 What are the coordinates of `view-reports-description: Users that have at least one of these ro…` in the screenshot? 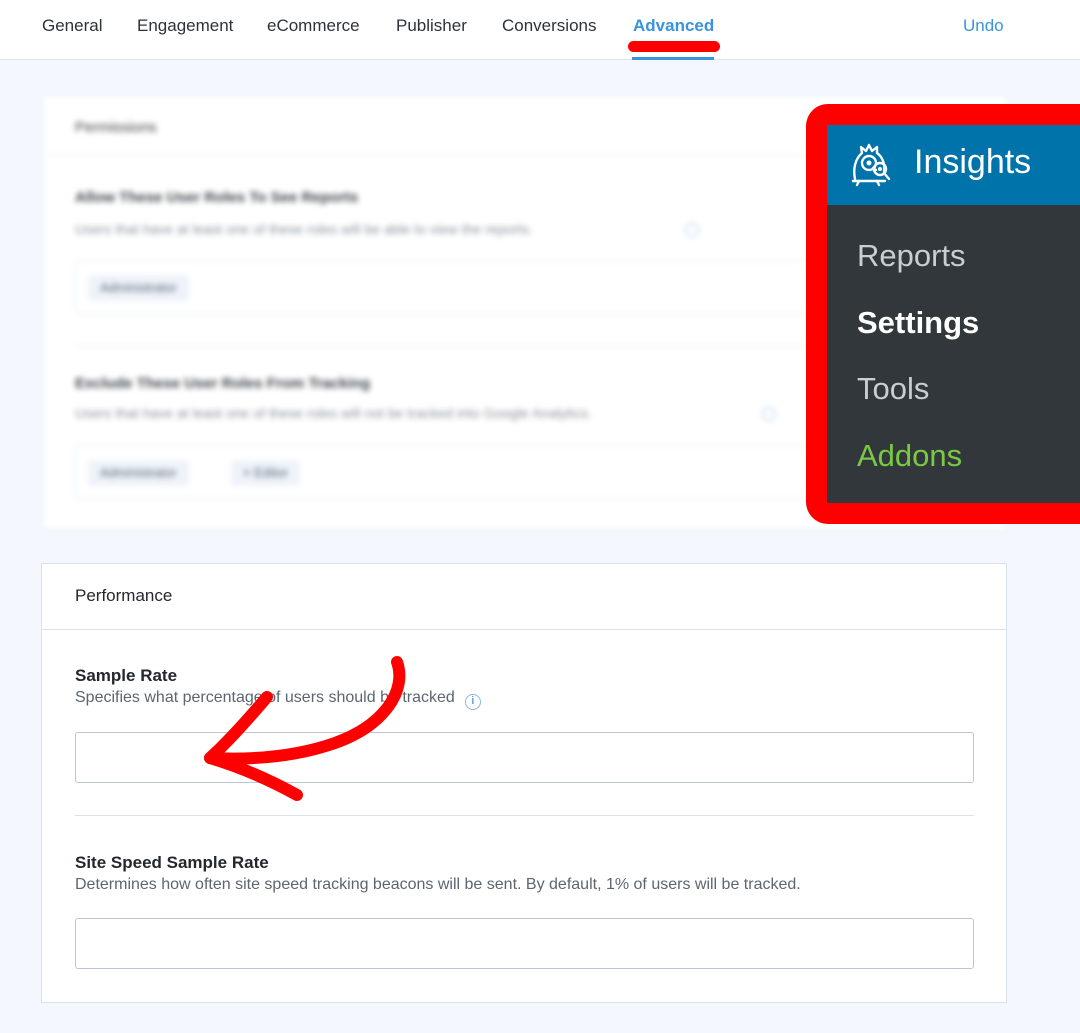 It's located at (304, 229).